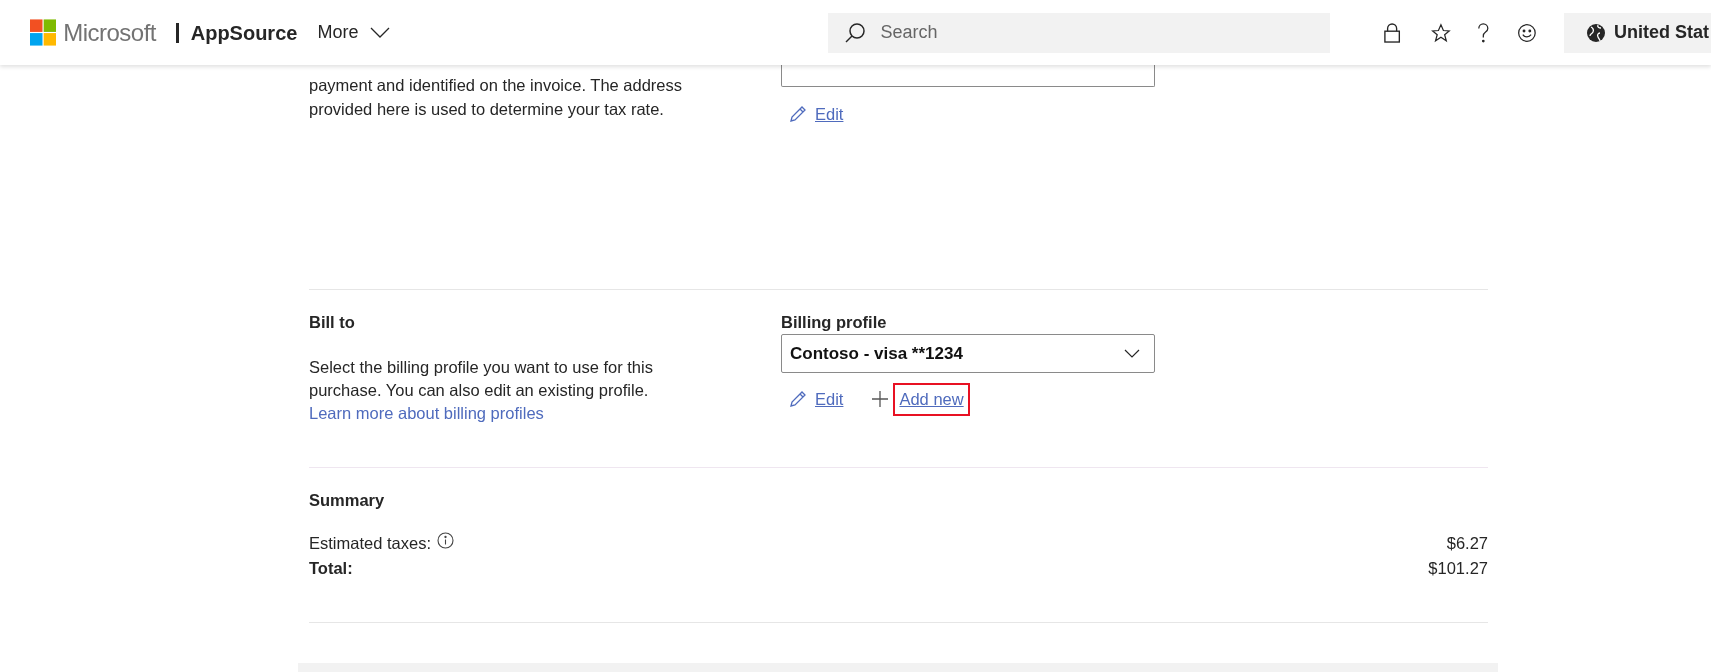 The image size is (1711, 672). Describe the element at coordinates (445, 540) in the screenshot. I see `info-icon` at that location.